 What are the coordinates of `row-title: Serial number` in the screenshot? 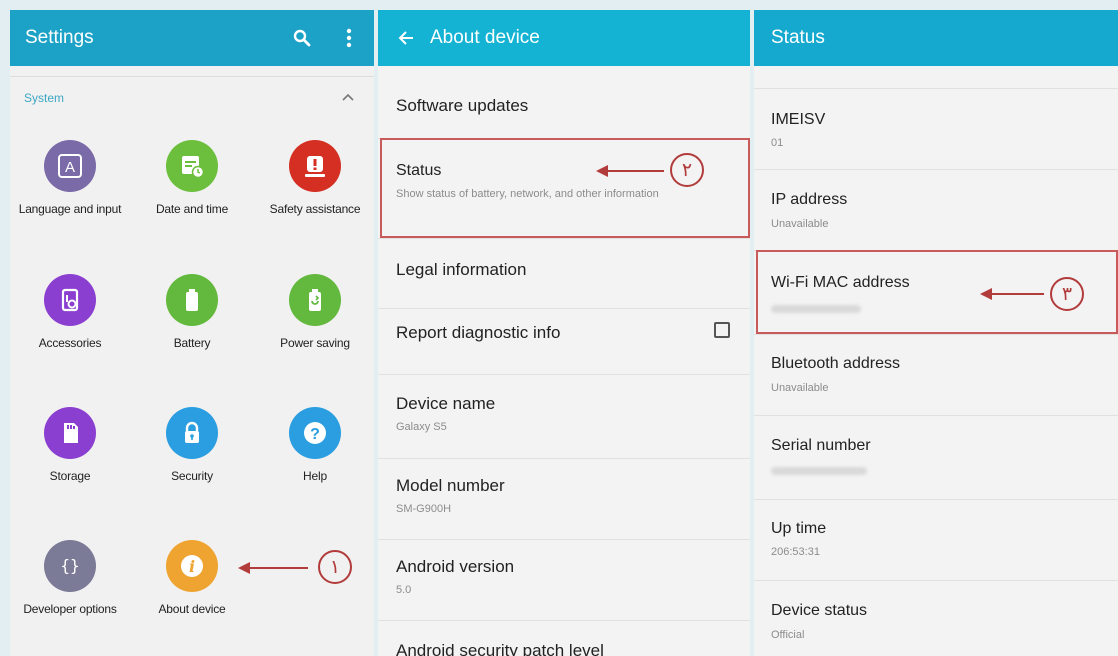 It's located at (821, 445).